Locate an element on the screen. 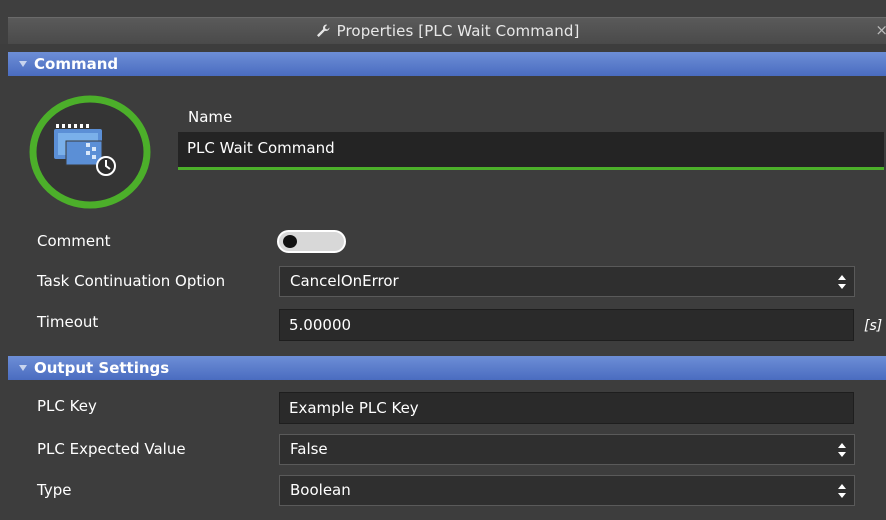  name-input-underline is located at coordinates (531, 168).